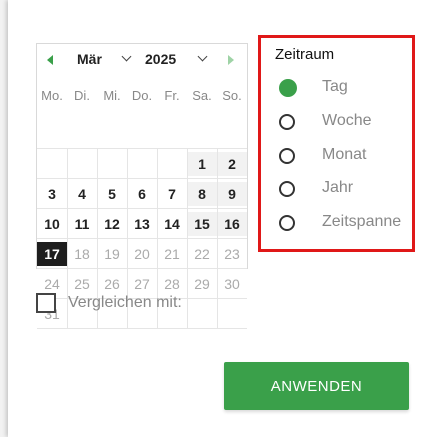  Describe the element at coordinates (142, 224) in the screenshot. I see `calendar-day: 13` at that location.